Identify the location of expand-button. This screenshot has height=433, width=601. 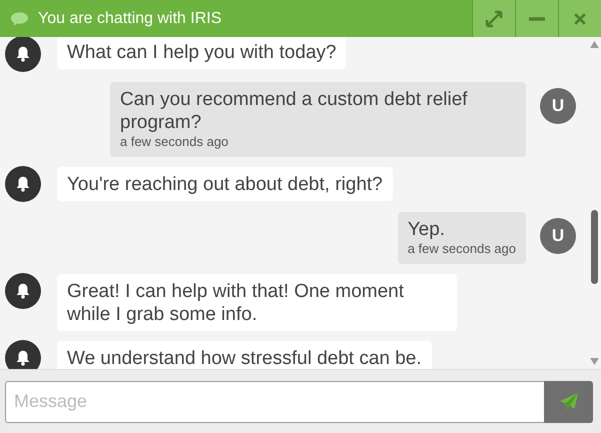
(493, 18).